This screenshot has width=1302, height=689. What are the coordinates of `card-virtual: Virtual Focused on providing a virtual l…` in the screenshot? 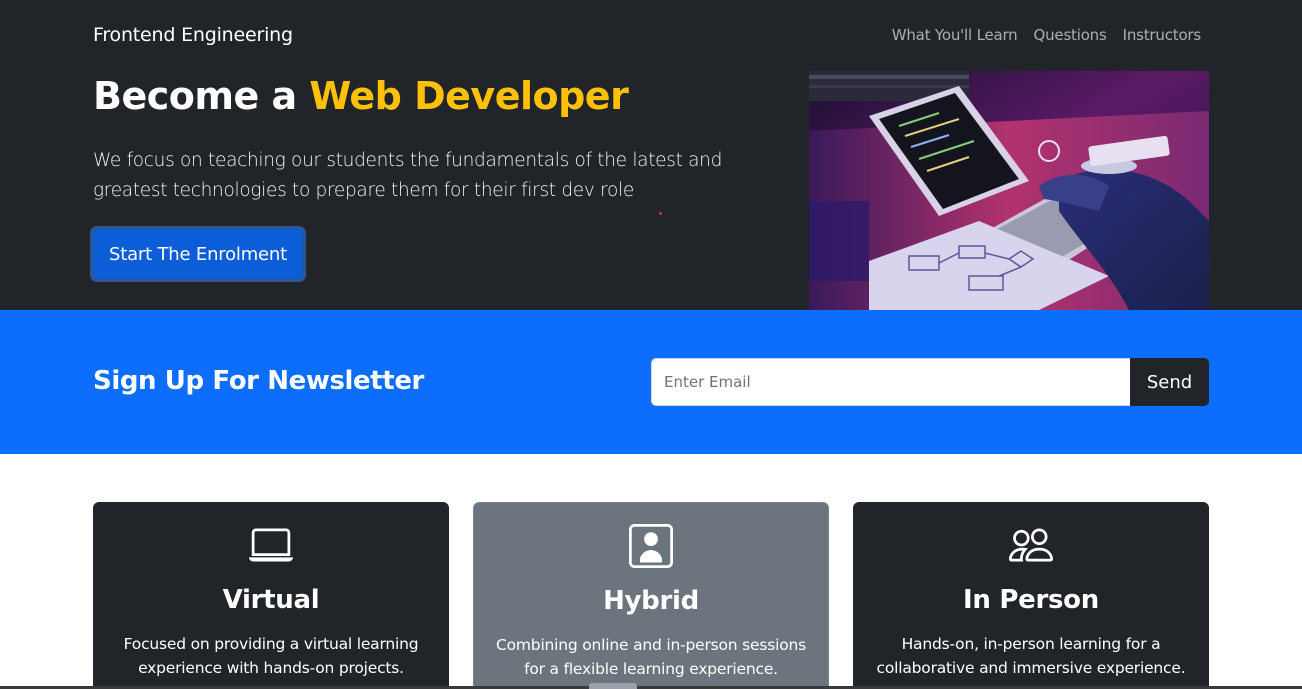 It's located at (271, 595).